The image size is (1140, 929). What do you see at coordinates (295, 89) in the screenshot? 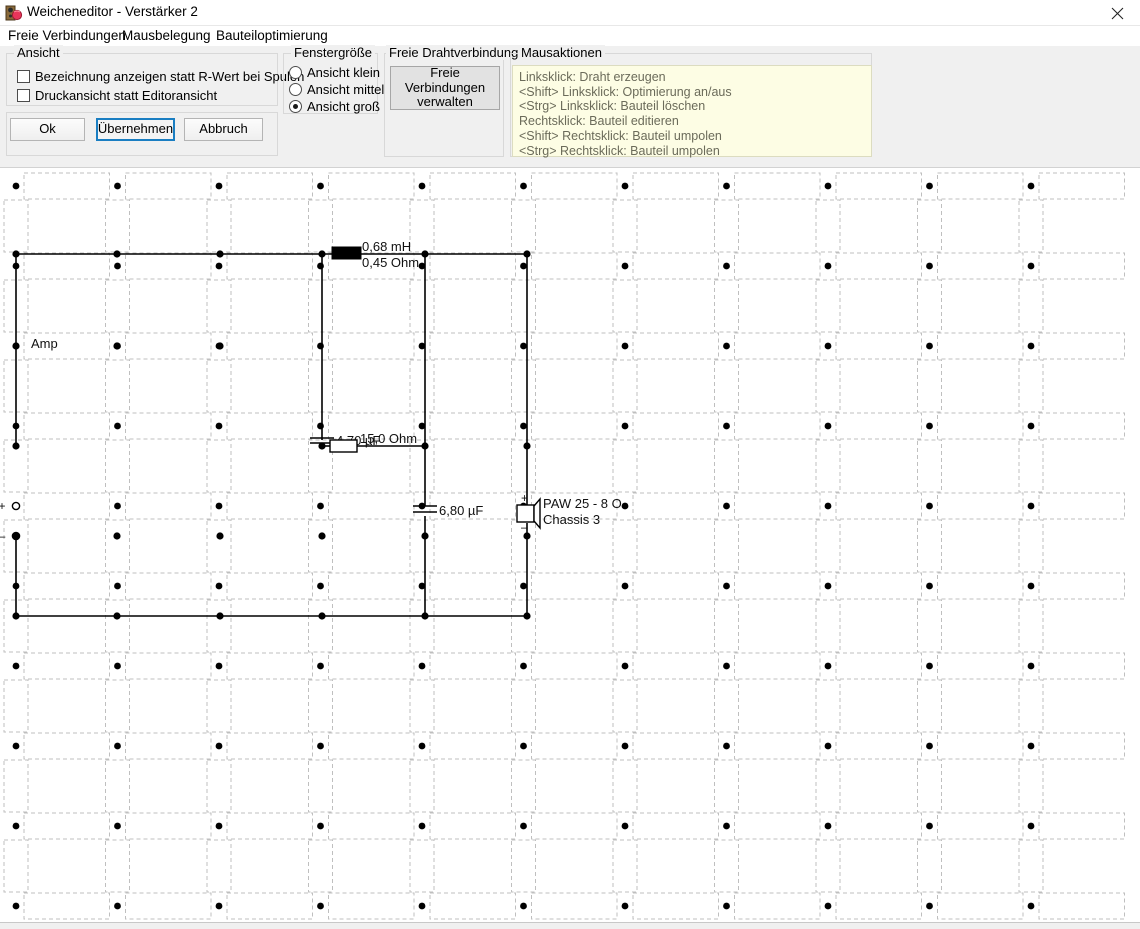
I see `radio-circle` at bounding box center [295, 89].